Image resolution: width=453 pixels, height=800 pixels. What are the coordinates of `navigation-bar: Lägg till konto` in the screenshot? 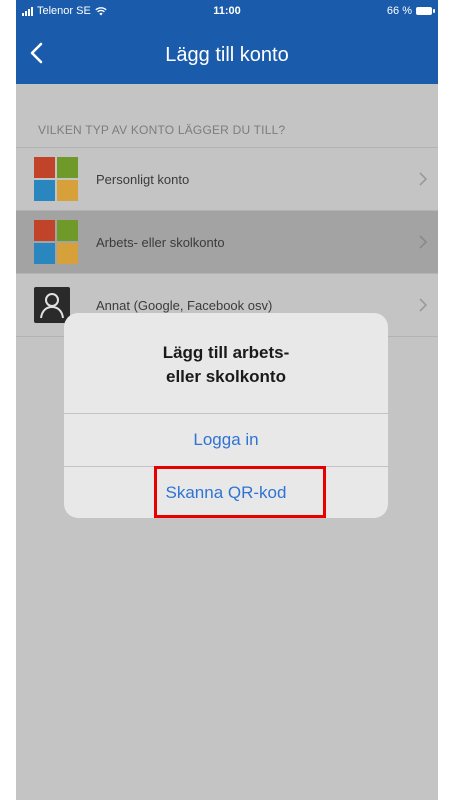 It's located at (227, 53).